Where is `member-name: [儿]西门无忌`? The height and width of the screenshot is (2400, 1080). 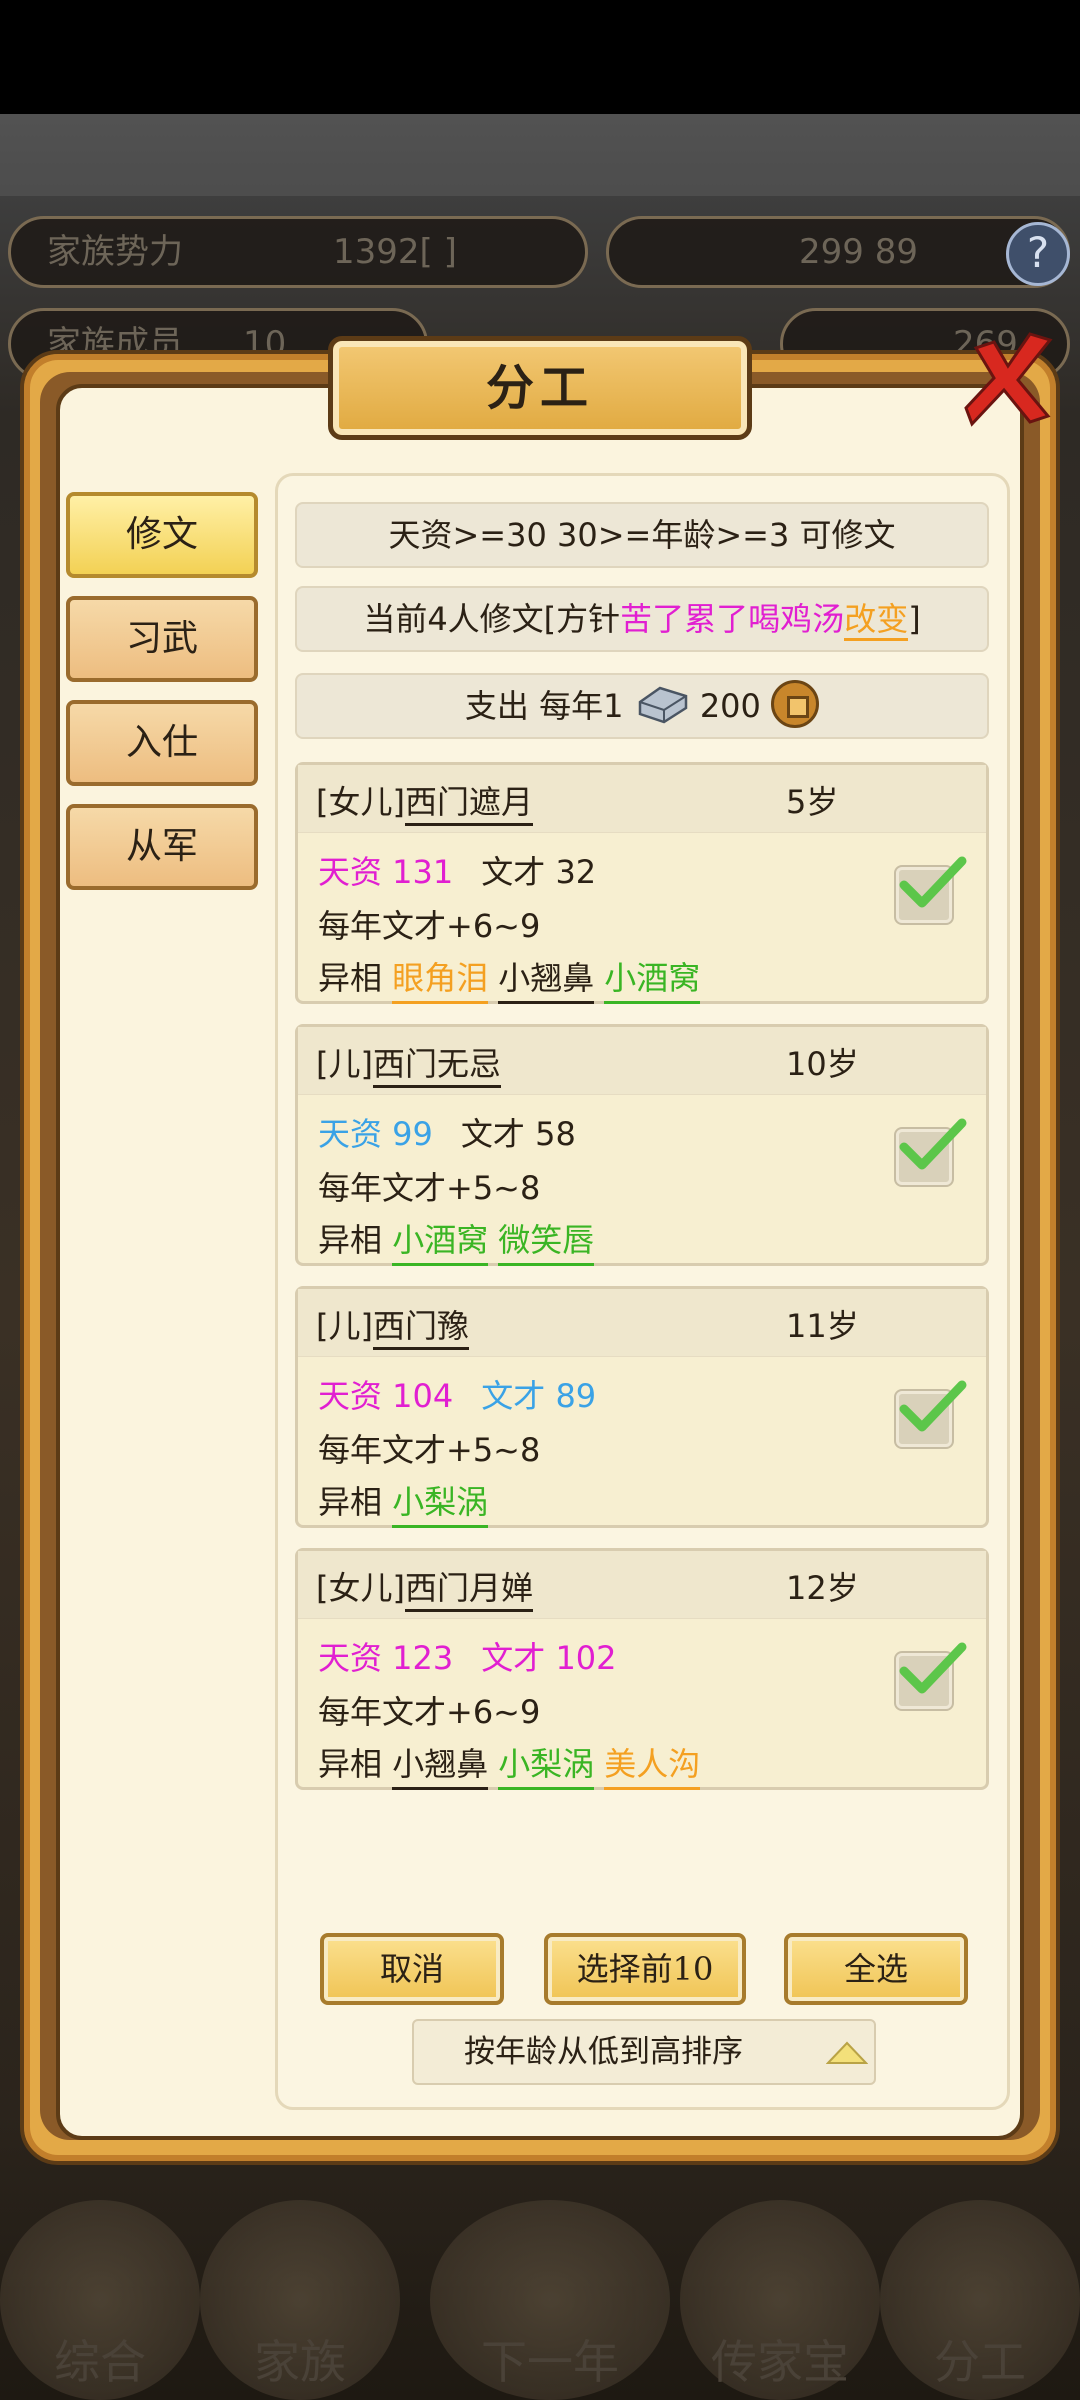 member-name: [儿]西门无忌 is located at coordinates (408, 1063).